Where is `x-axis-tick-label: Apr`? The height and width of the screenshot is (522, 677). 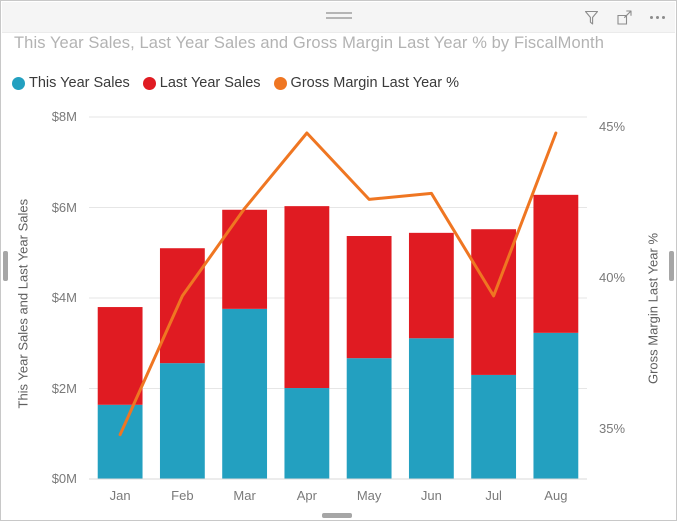
x-axis-tick-label: Apr is located at coordinates (306, 495).